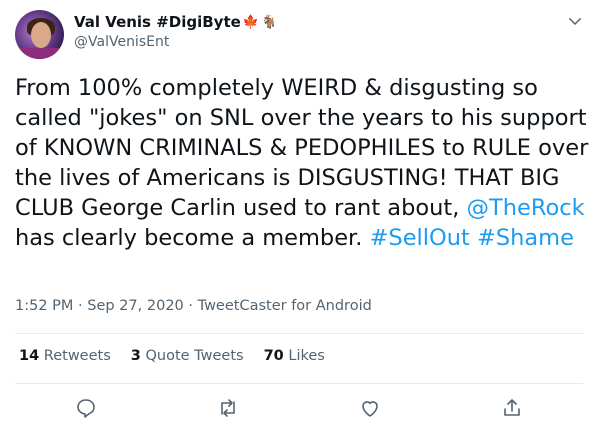  What do you see at coordinates (192, 238) in the screenshot?
I see `tweet-text-part-2: has clearly become a member.` at bounding box center [192, 238].